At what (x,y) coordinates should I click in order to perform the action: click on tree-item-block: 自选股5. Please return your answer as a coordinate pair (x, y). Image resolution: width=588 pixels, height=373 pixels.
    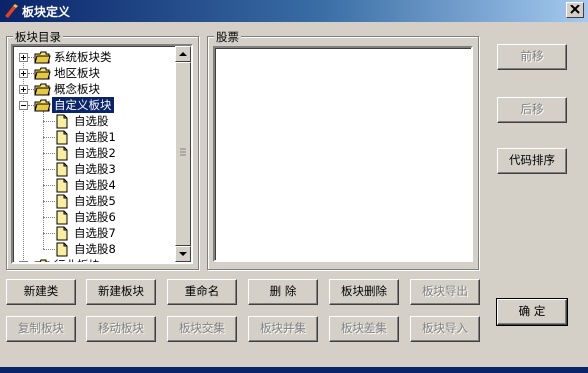
    Looking at the image, I should click on (94, 201).